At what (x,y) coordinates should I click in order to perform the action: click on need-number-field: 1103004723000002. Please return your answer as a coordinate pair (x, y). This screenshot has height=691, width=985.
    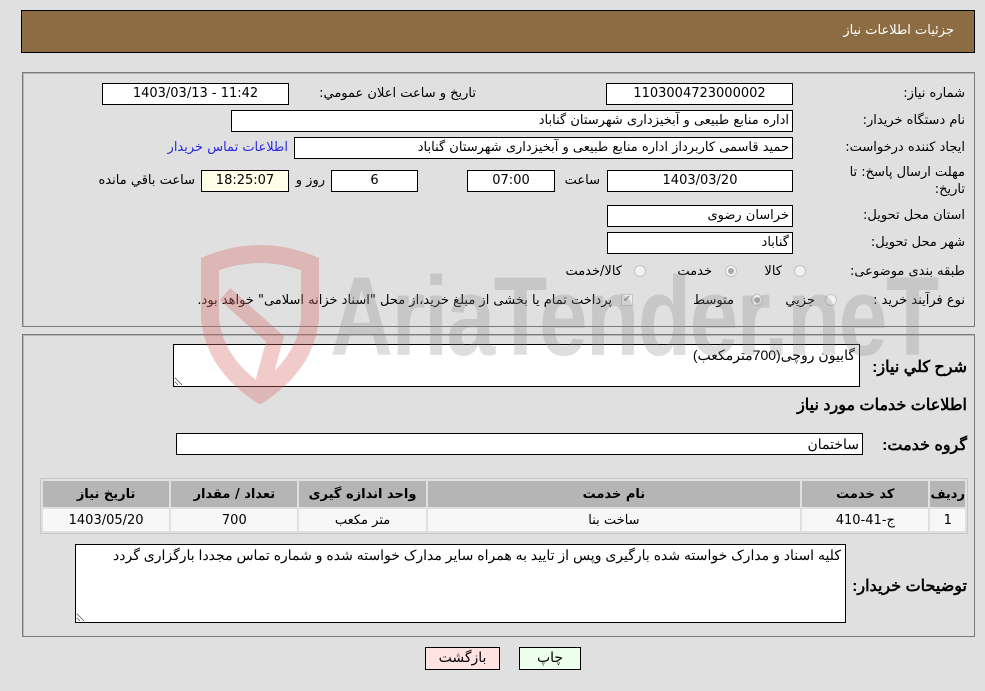
    Looking at the image, I should click on (699, 94).